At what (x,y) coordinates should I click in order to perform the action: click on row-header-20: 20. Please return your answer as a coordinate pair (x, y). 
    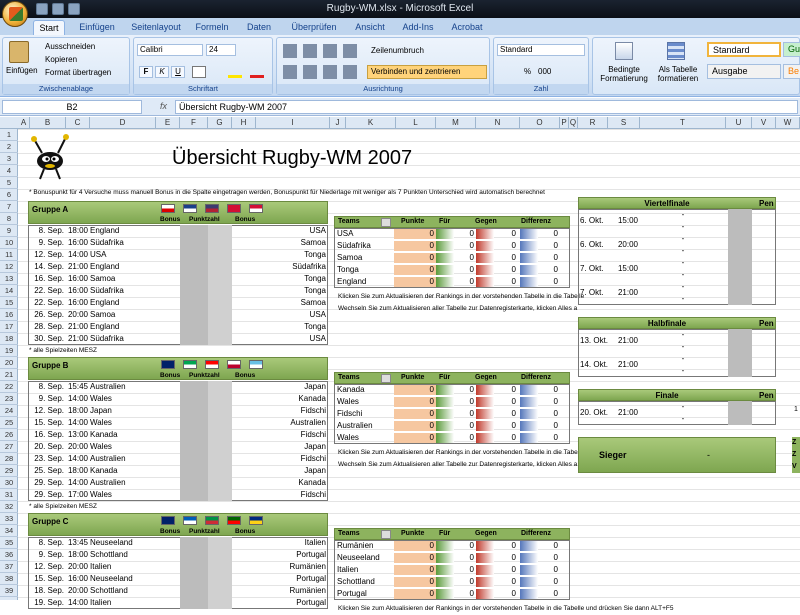
    Looking at the image, I should click on (9, 363).